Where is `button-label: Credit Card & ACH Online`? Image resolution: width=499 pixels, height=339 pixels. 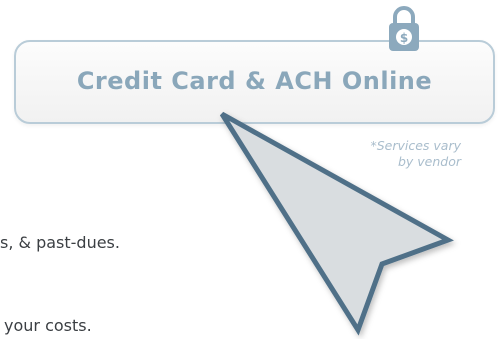
button-label: Credit Card & ACH Online is located at coordinates (254, 81).